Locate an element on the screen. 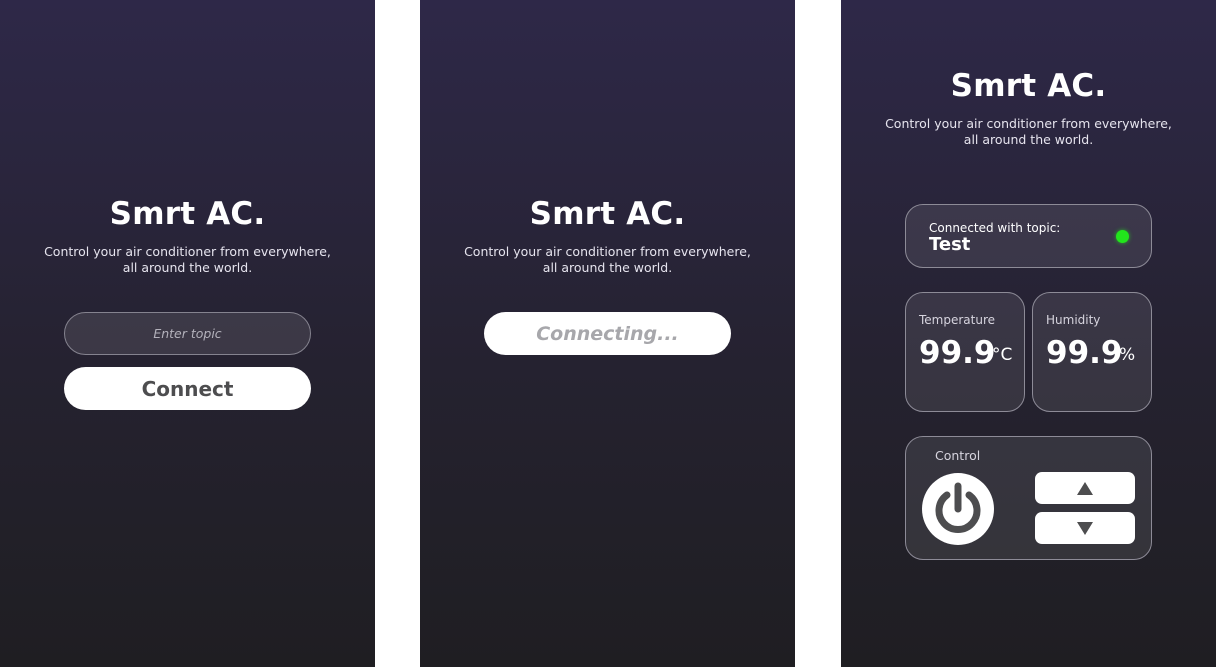  control-label: Control is located at coordinates (958, 455).